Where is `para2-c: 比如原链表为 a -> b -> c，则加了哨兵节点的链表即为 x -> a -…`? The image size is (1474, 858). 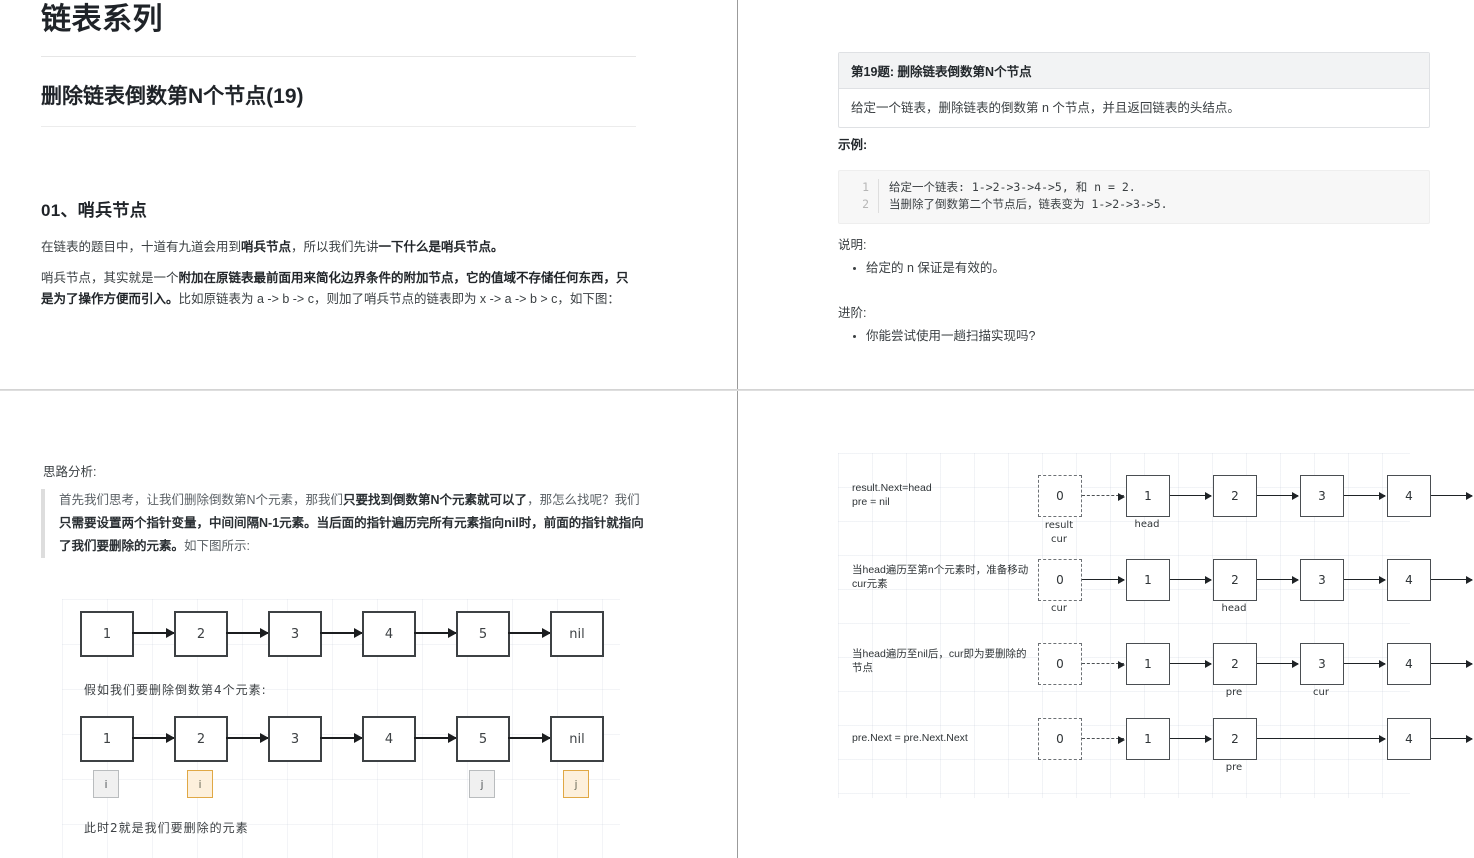 para2-c: 比如原链表为 a -> b -> c，则加了哨兵节点的链表即为 x -> a -… is located at coordinates (399, 299).